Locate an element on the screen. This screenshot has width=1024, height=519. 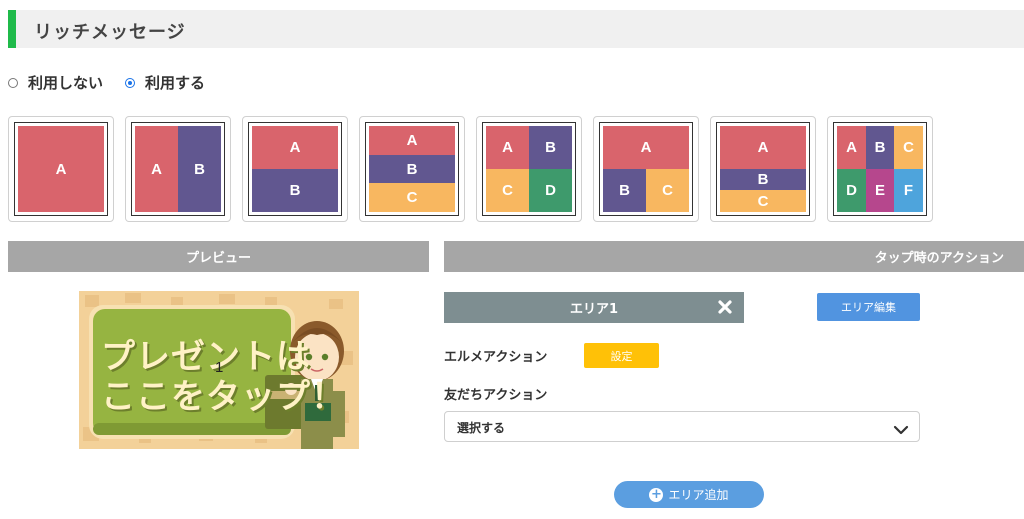
section-header: リッチメッセージ is located at coordinates (516, 29).